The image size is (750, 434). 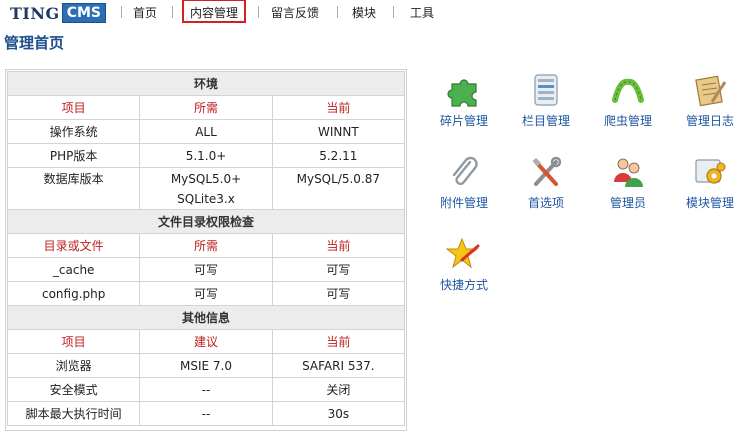 I want to click on table-row: config.php 可写 可写, so click(x=206, y=293).